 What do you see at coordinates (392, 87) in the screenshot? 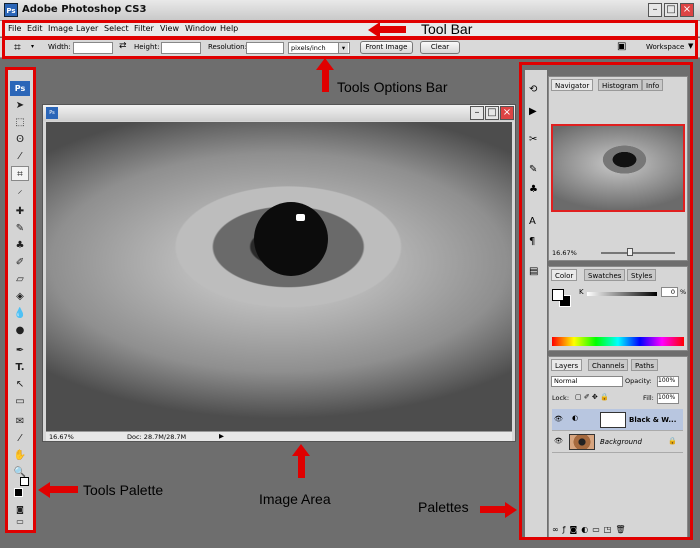
I see `label-tools-options-bar: Tools Options Bar` at bounding box center [392, 87].